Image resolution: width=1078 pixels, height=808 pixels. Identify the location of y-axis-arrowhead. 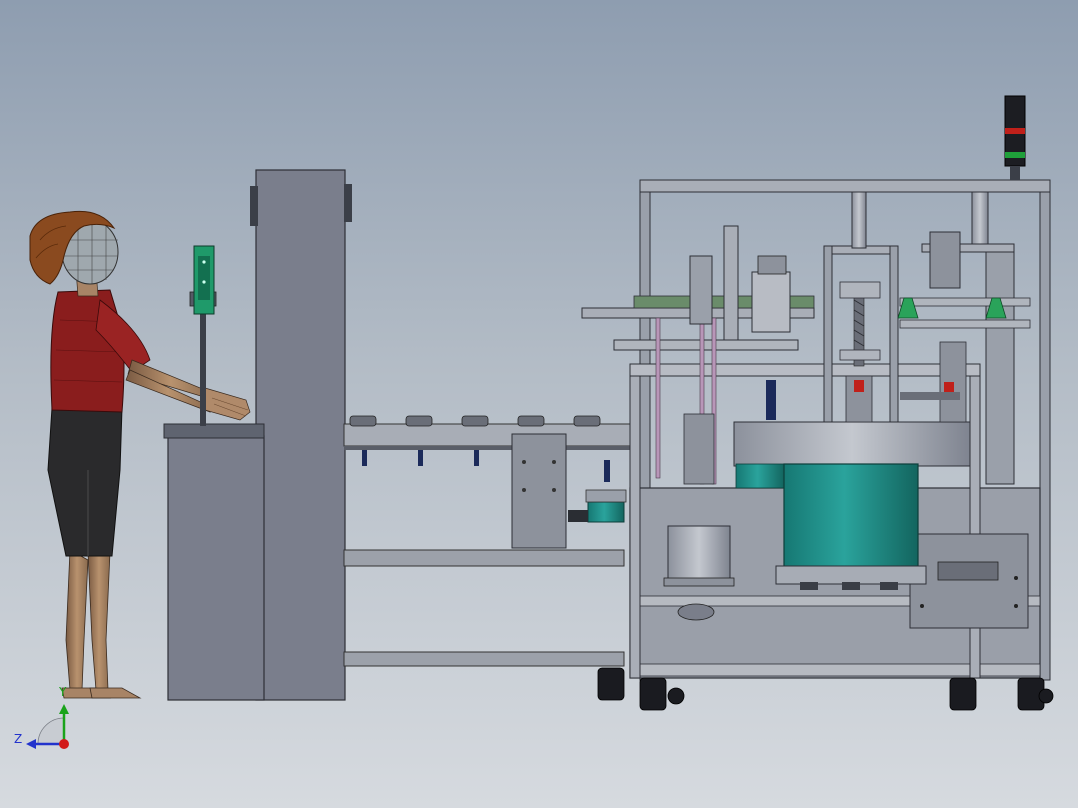
(64, 709).